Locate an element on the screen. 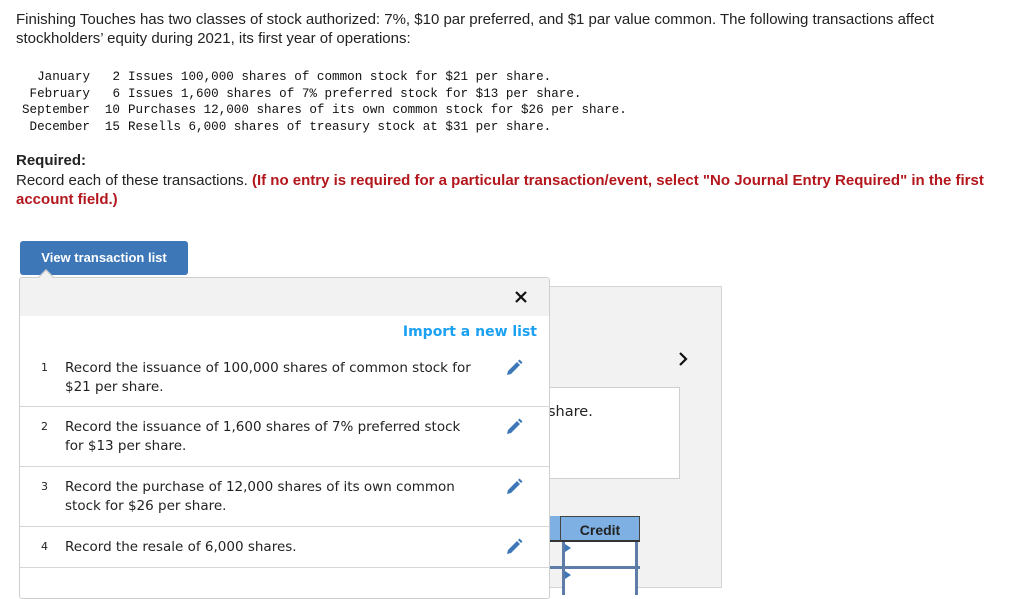 The image size is (1024, 599). close-icon is located at coordinates (521, 297).